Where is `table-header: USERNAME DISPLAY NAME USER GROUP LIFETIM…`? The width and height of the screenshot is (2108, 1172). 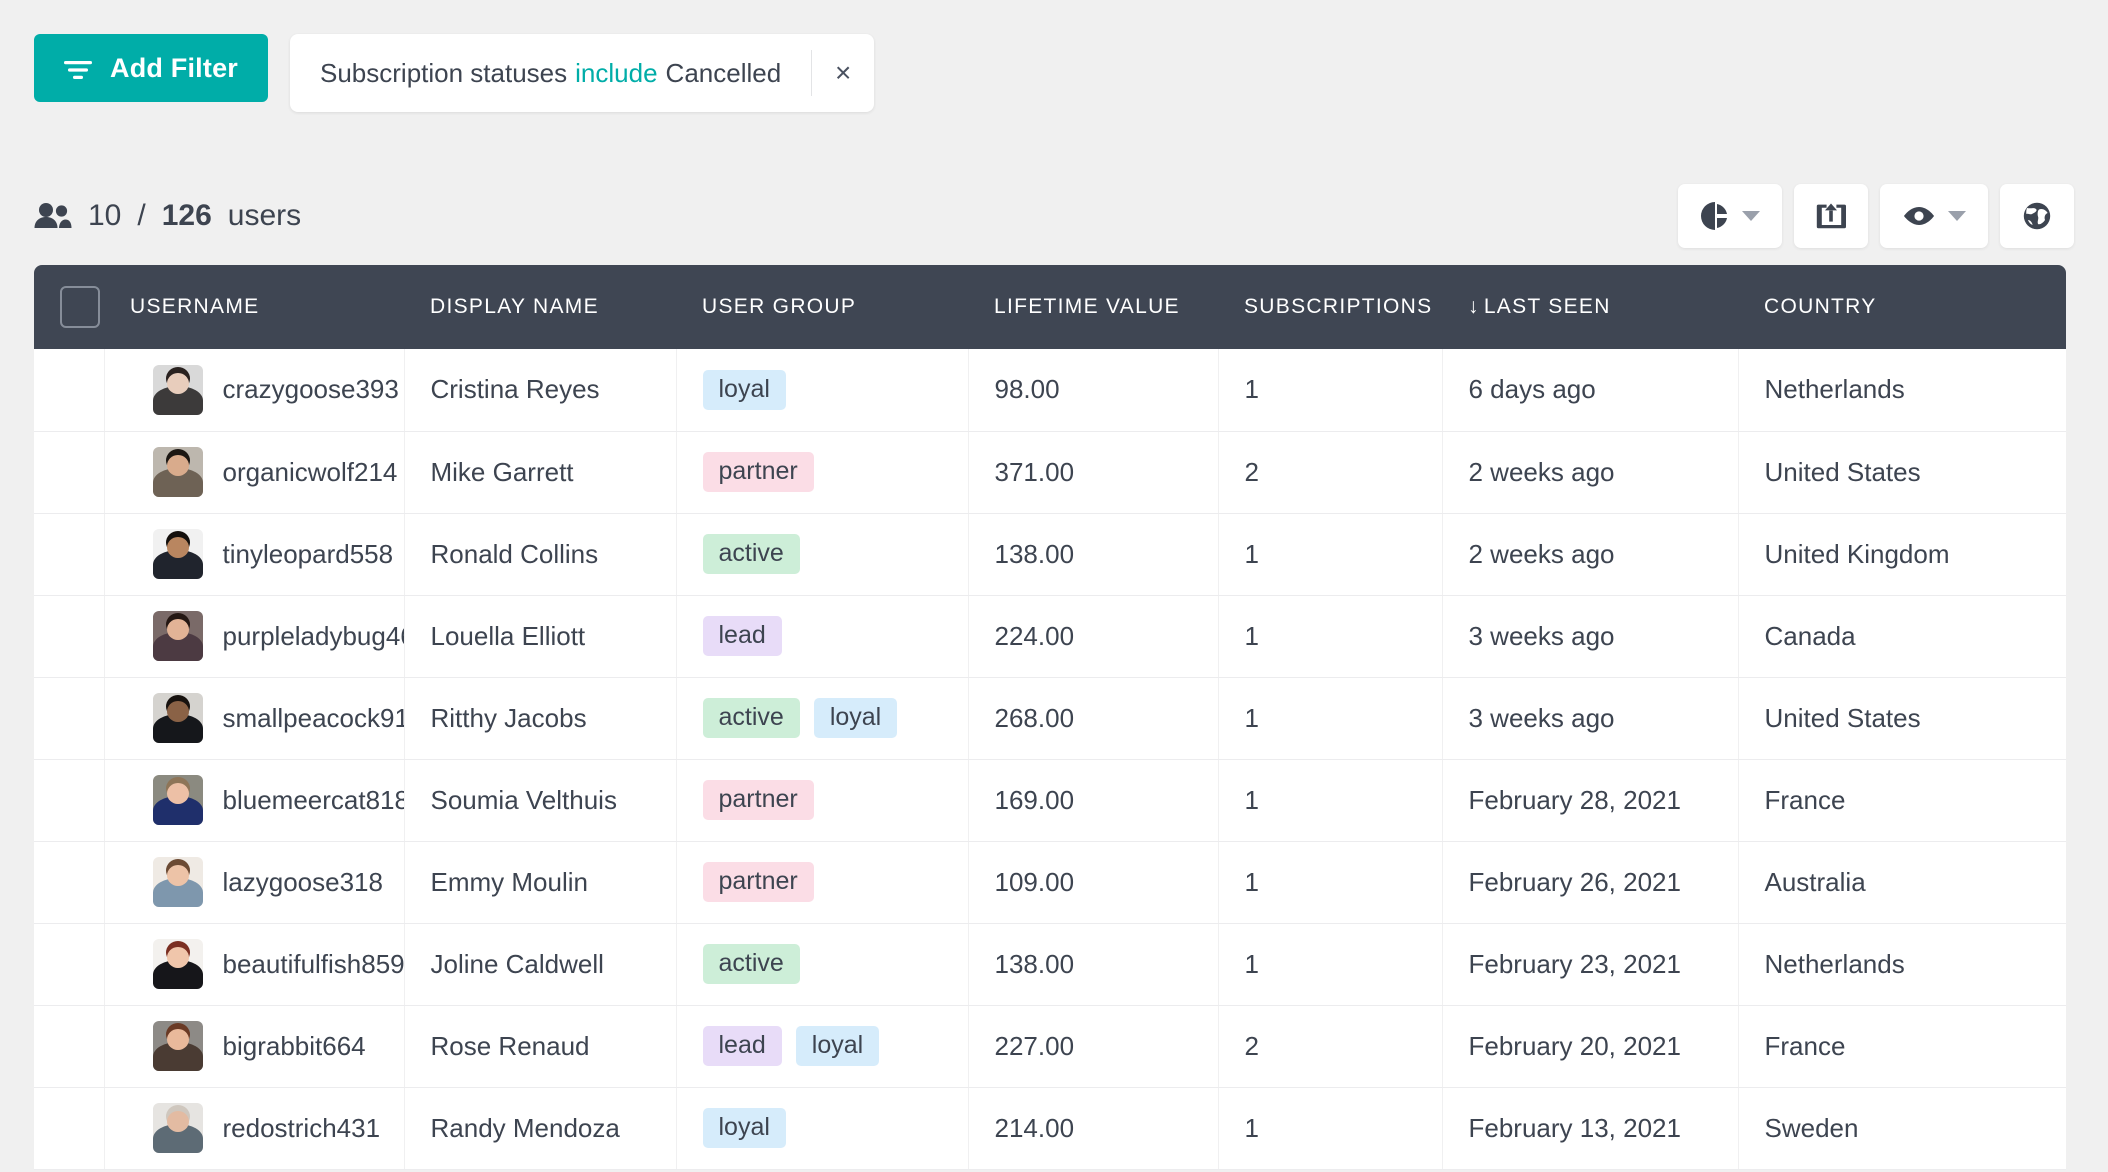 table-header: USERNAME DISPLAY NAME USER GROUP LIFETIM… is located at coordinates (1050, 307).